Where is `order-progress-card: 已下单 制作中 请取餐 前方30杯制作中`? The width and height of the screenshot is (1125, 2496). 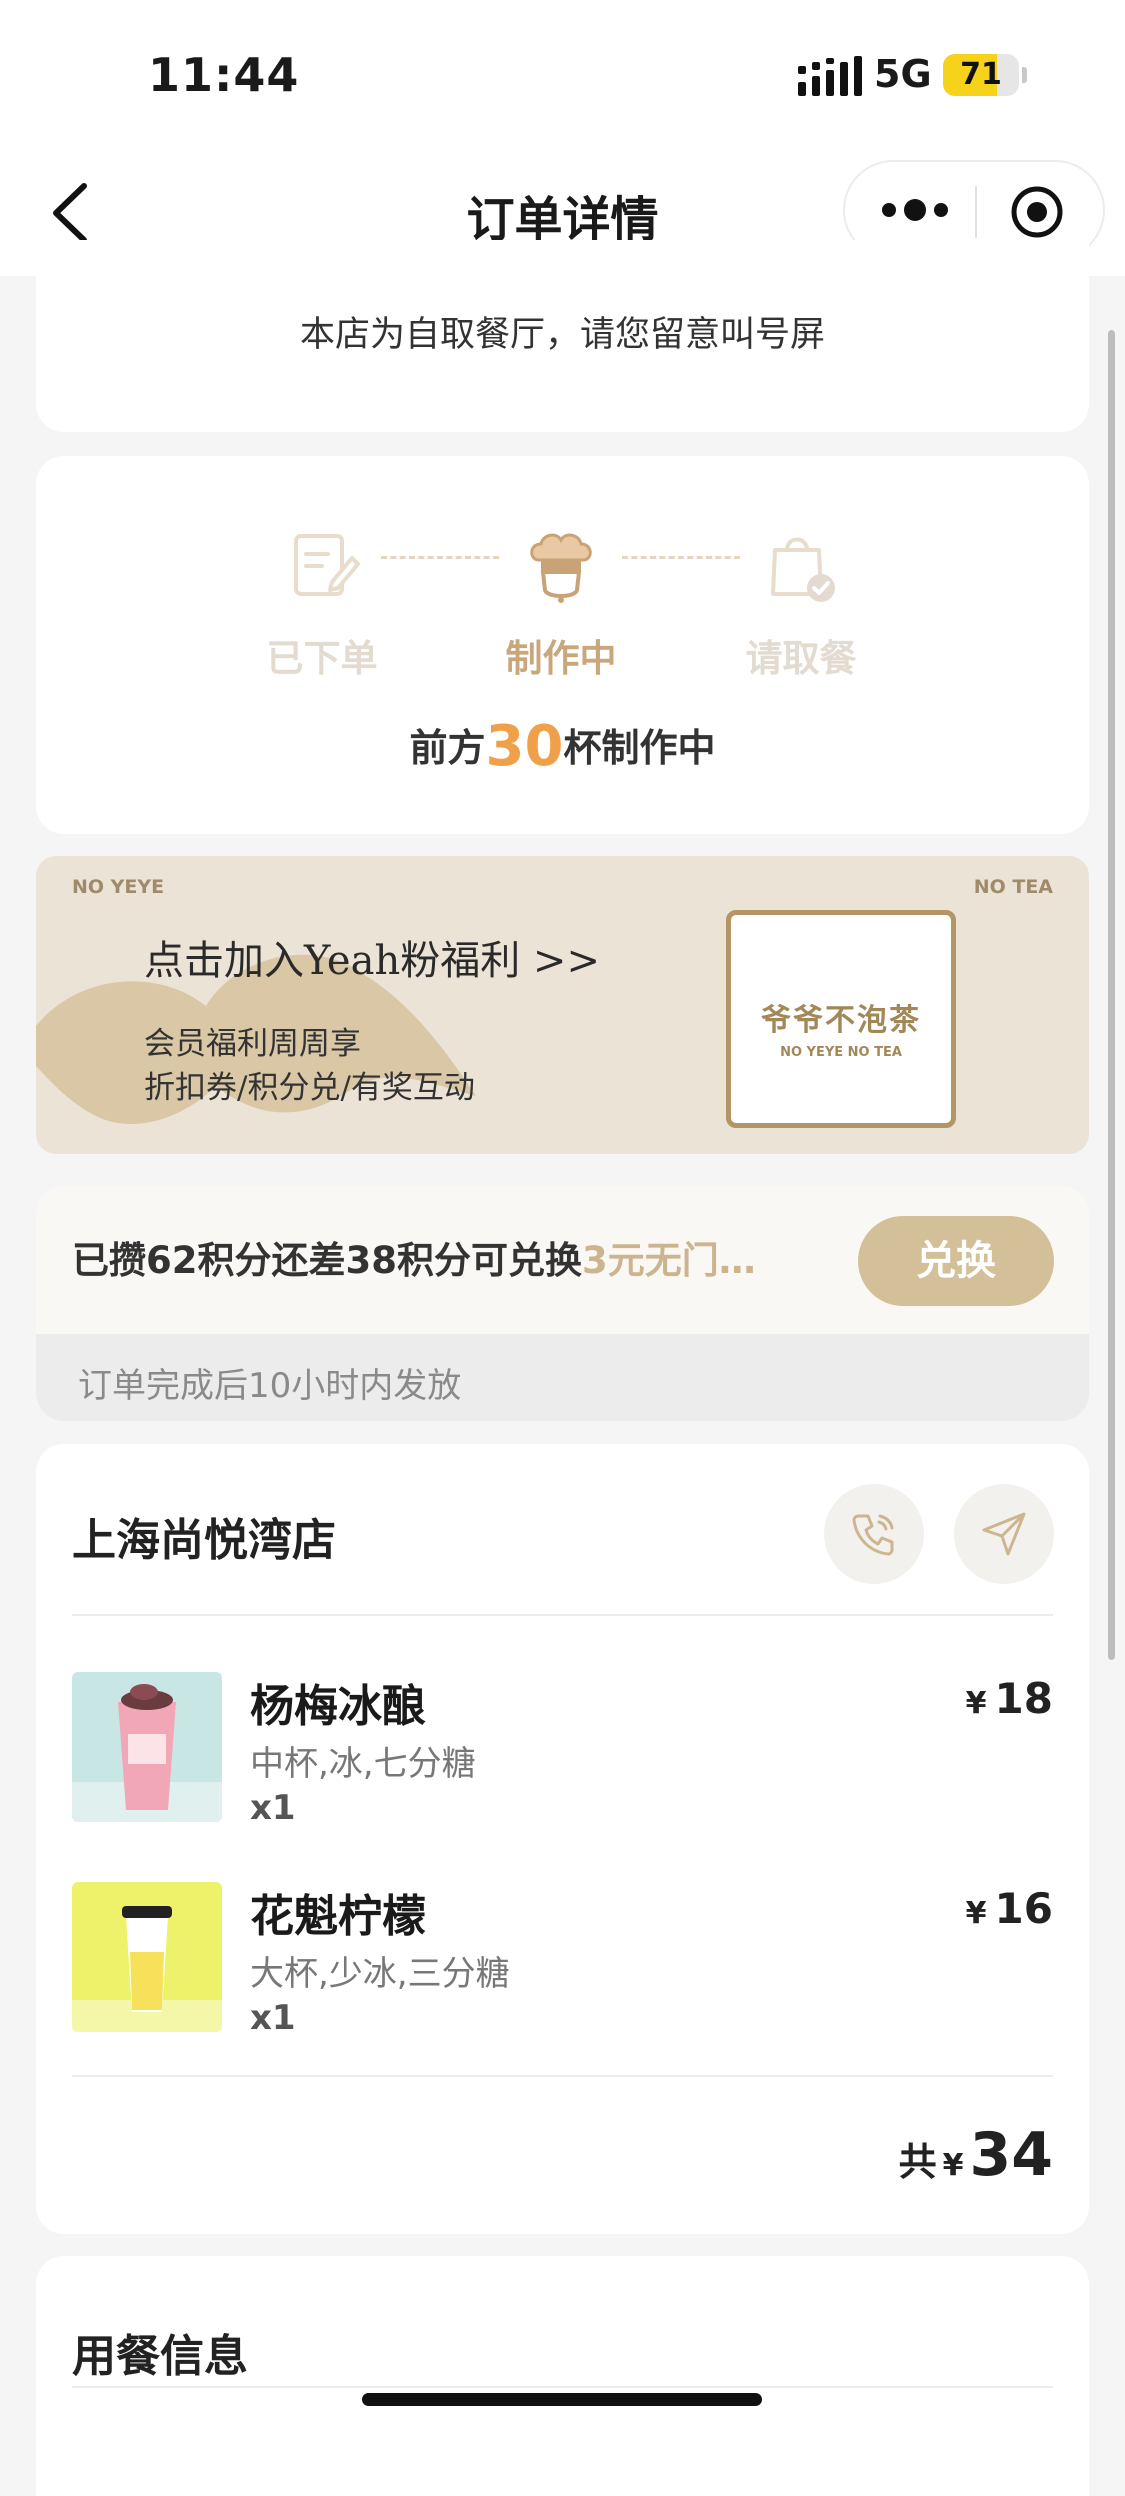 order-progress-card: 已下单 制作中 请取餐 前方30杯制作中 is located at coordinates (562, 645).